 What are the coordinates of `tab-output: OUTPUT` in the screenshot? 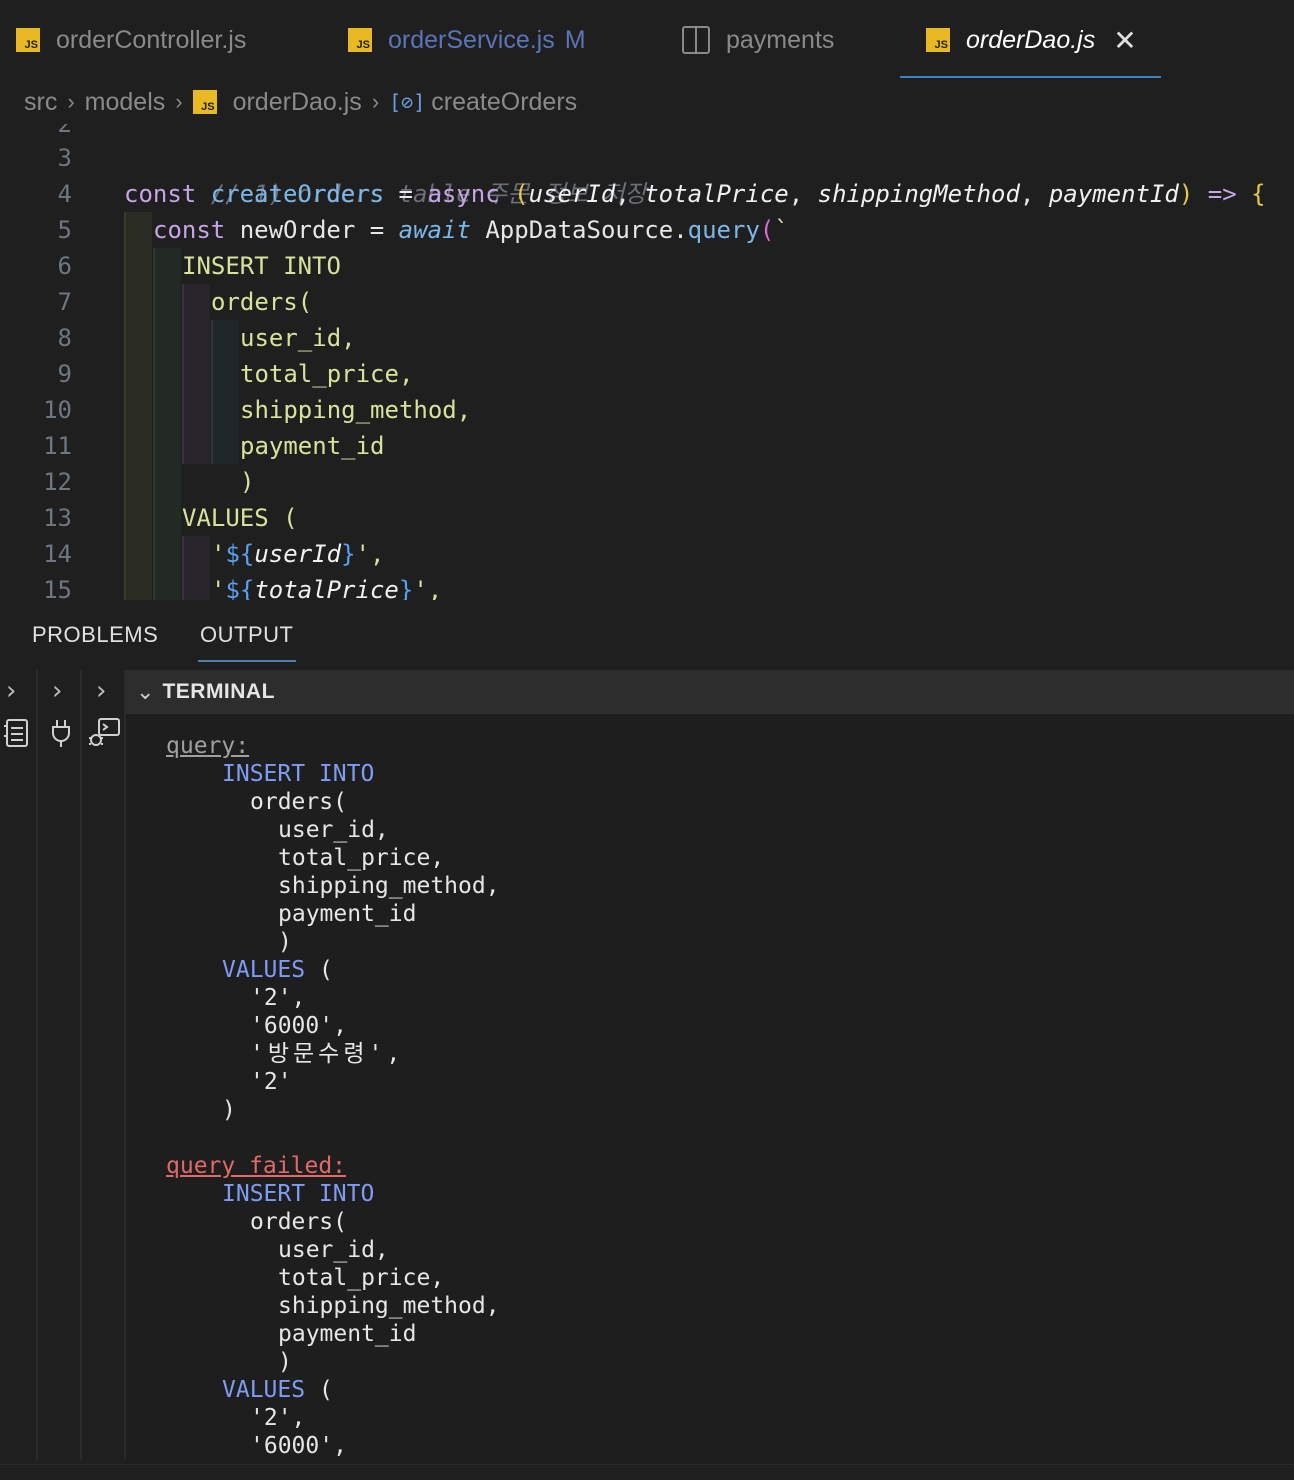 It's located at (246, 635).